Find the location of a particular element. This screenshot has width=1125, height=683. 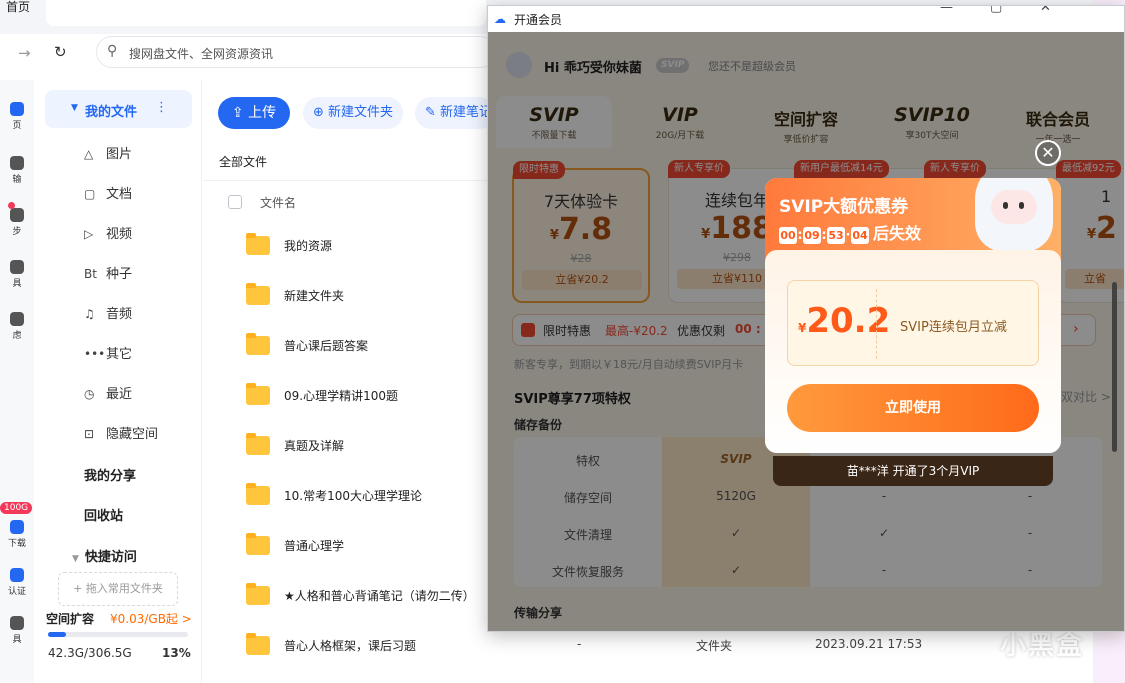

minimize-icon: — is located at coordinates (946, 10).